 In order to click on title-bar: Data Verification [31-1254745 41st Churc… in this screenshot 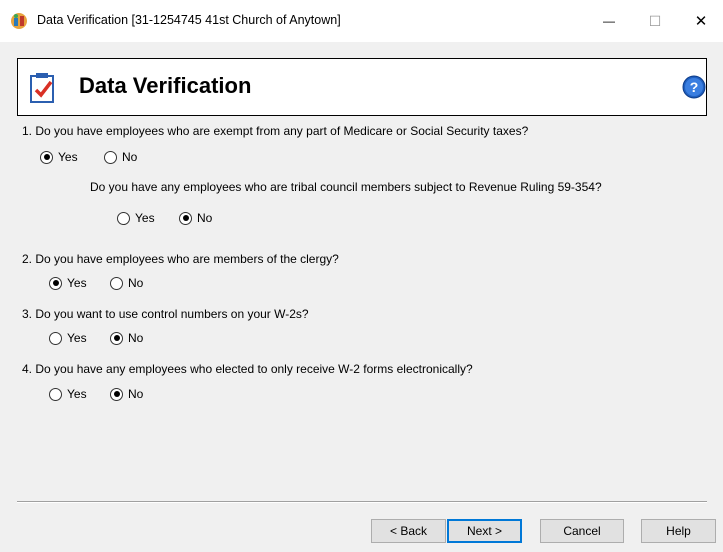, I will do `click(361, 21)`.